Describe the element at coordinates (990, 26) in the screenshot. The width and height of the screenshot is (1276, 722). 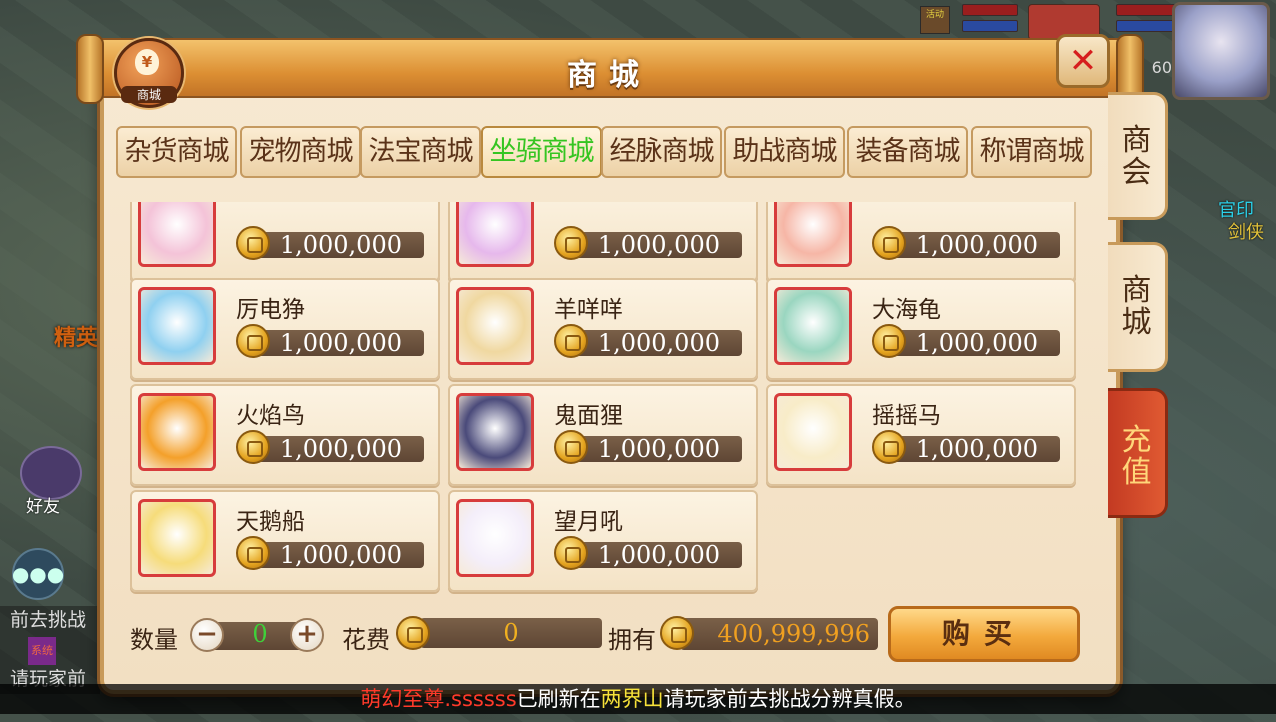
I see `pet-mp-bar` at that location.